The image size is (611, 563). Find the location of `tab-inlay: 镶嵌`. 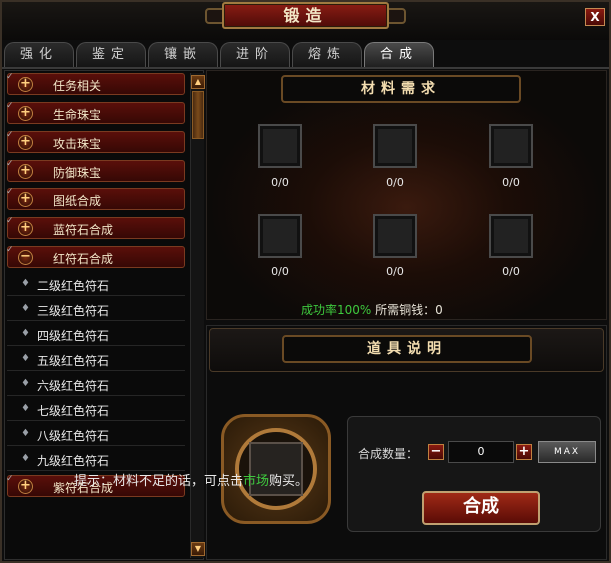

tab-inlay: 镶嵌 is located at coordinates (183, 55).